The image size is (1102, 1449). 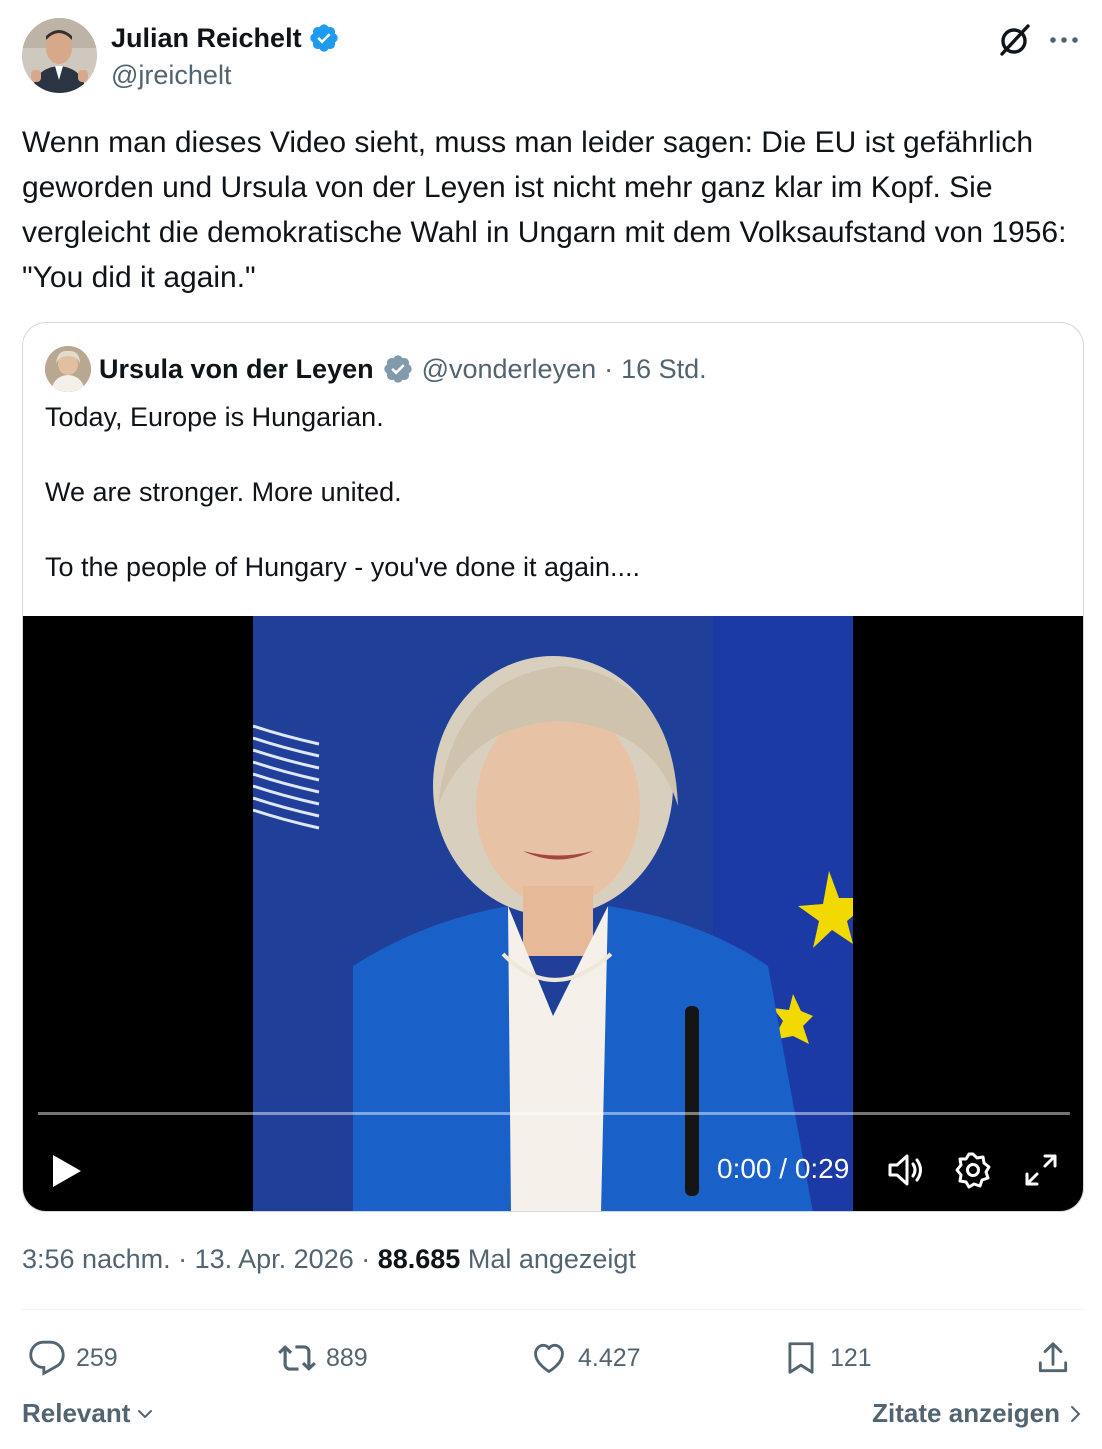 I want to click on bookmark-button: 121, so click(x=827, y=1358).